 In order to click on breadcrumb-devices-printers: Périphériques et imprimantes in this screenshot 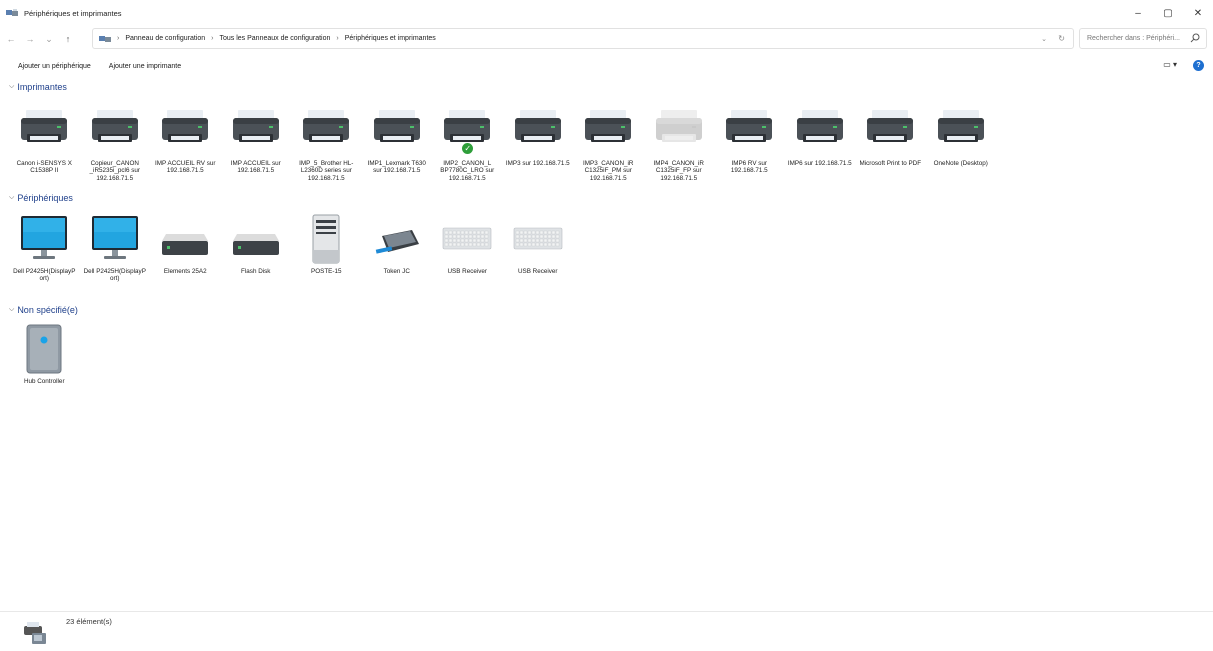, I will do `click(390, 38)`.